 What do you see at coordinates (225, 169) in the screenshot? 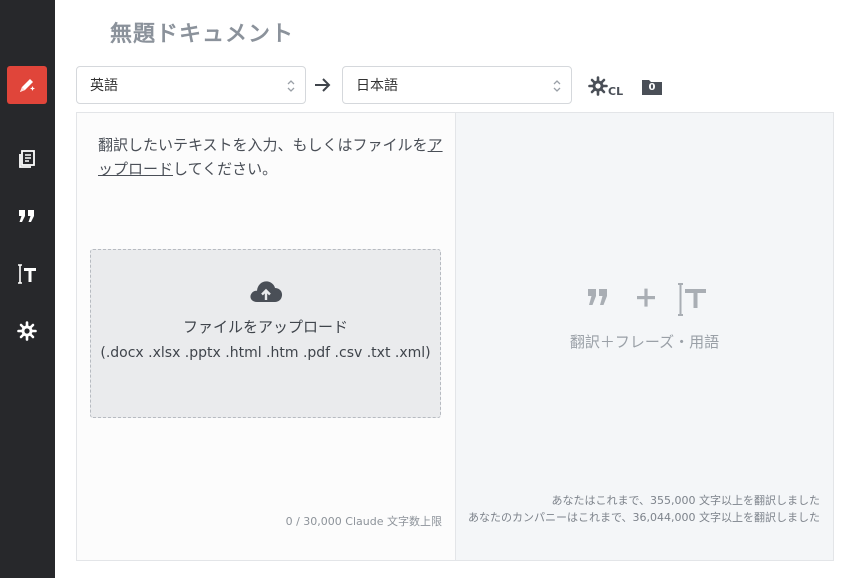
I see `prompt-text-end: してください。` at bounding box center [225, 169].